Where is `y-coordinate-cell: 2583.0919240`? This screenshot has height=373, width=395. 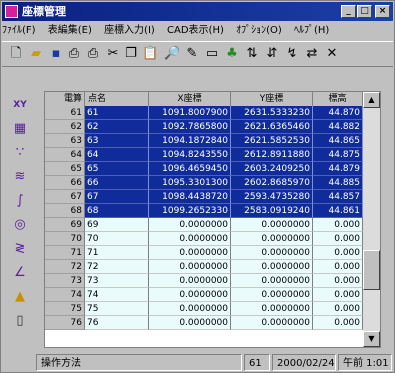 y-coordinate-cell: 2583.0919240 is located at coordinates (272, 211).